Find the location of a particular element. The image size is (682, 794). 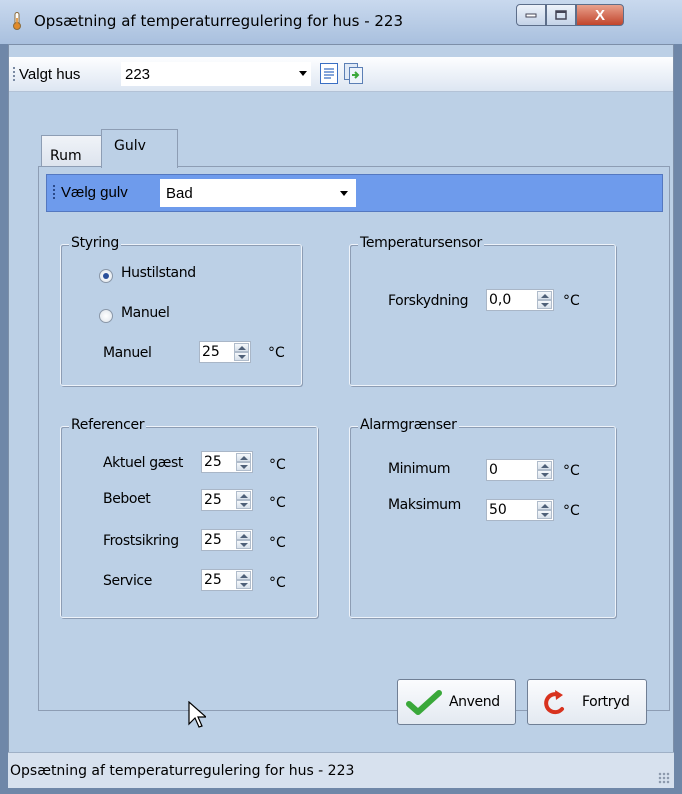

radio-manuel is located at coordinates (106, 316).